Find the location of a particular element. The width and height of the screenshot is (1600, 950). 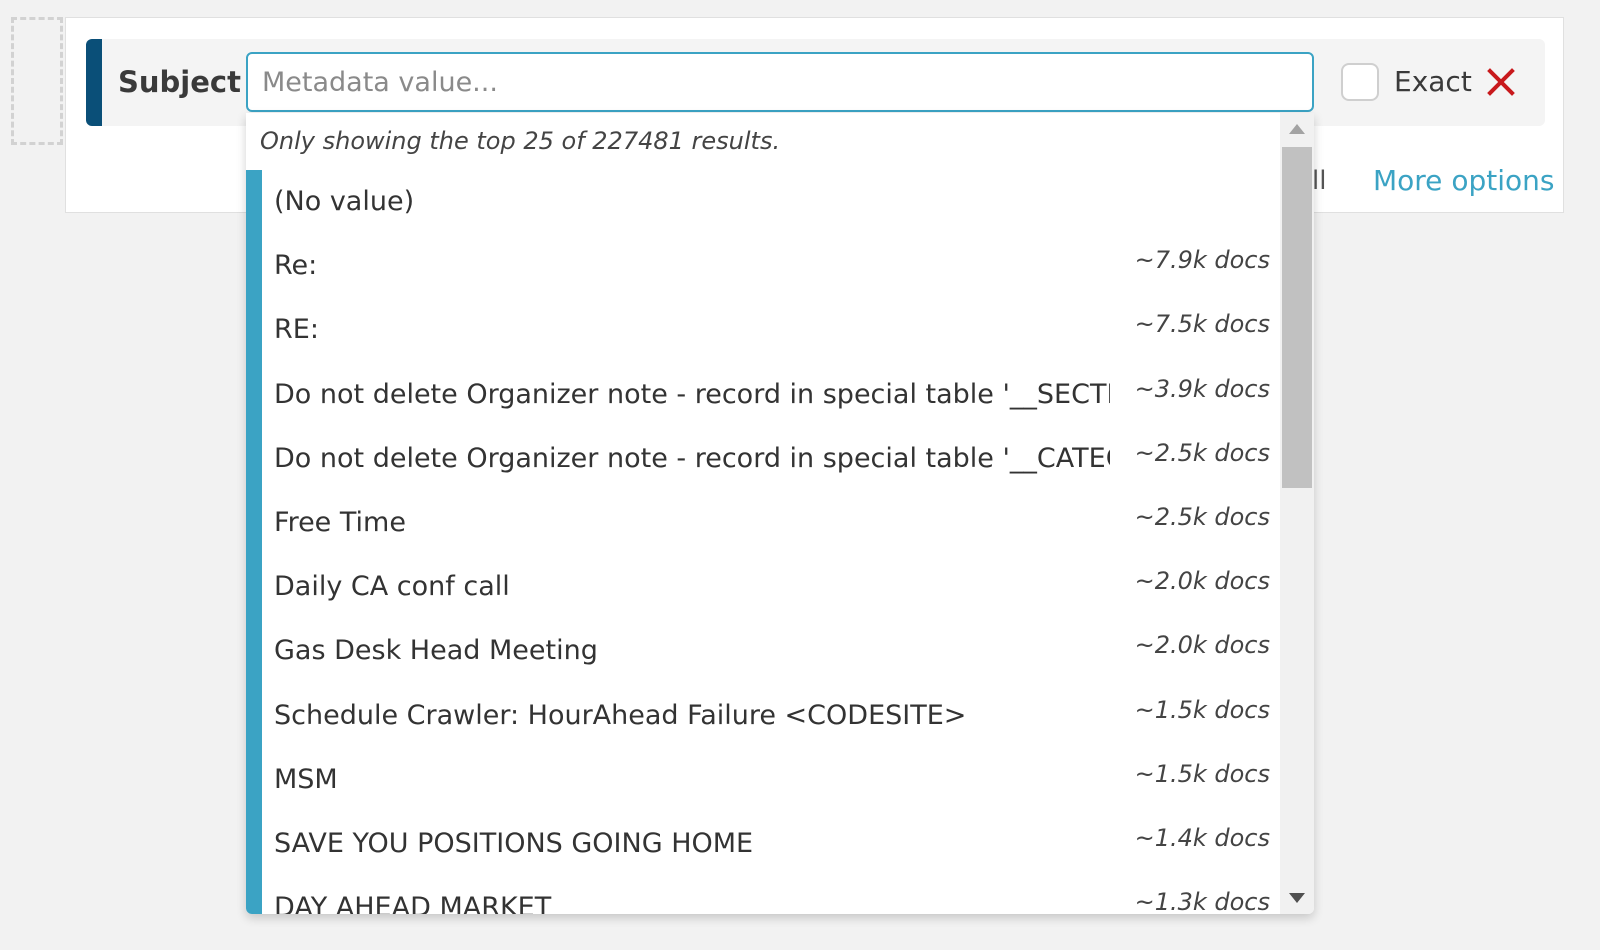

option-label: Daily CA conf call is located at coordinates (392, 587).